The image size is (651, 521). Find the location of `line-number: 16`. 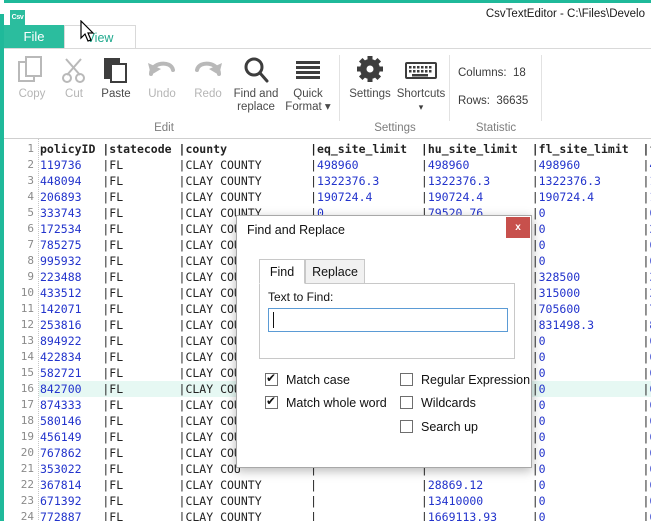

line-number: 16 is located at coordinates (27, 388).